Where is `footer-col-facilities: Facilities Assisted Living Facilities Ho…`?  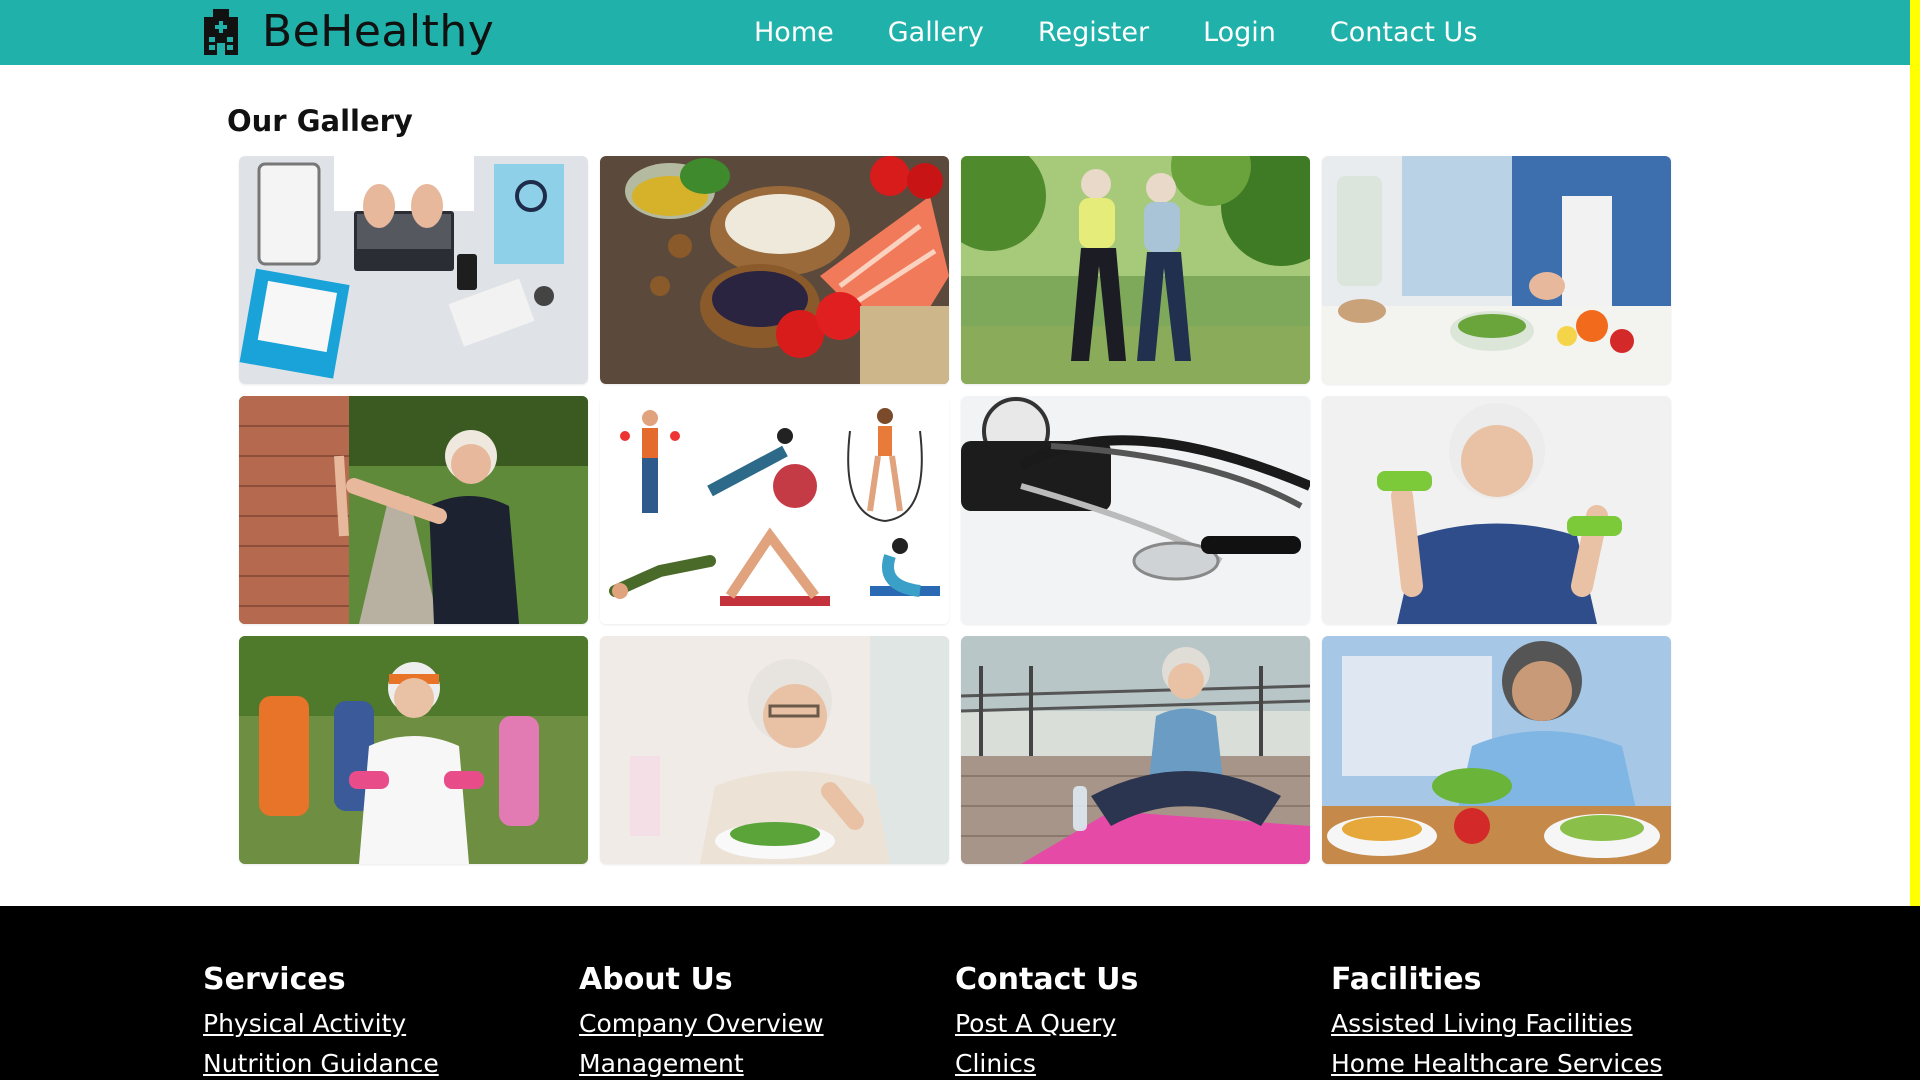 footer-col-facilities: Facilities Assisted Living Facilities Ho… is located at coordinates (1496, 1020).